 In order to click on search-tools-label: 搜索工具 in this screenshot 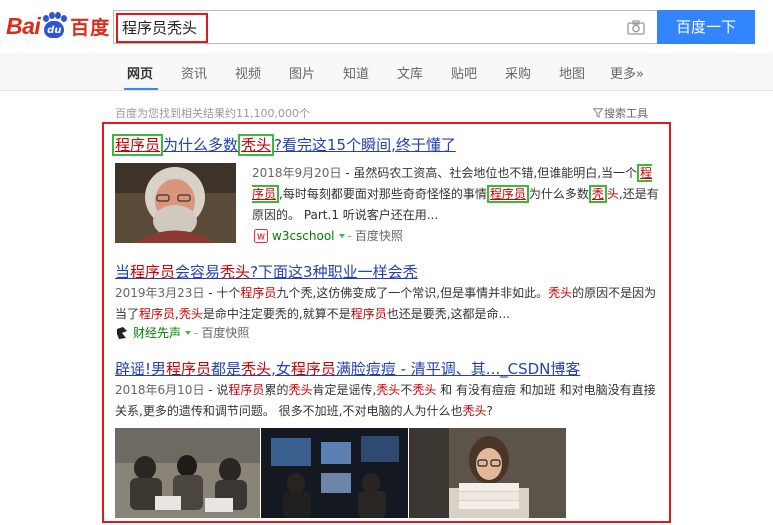, I will do `click(626, 113)`.